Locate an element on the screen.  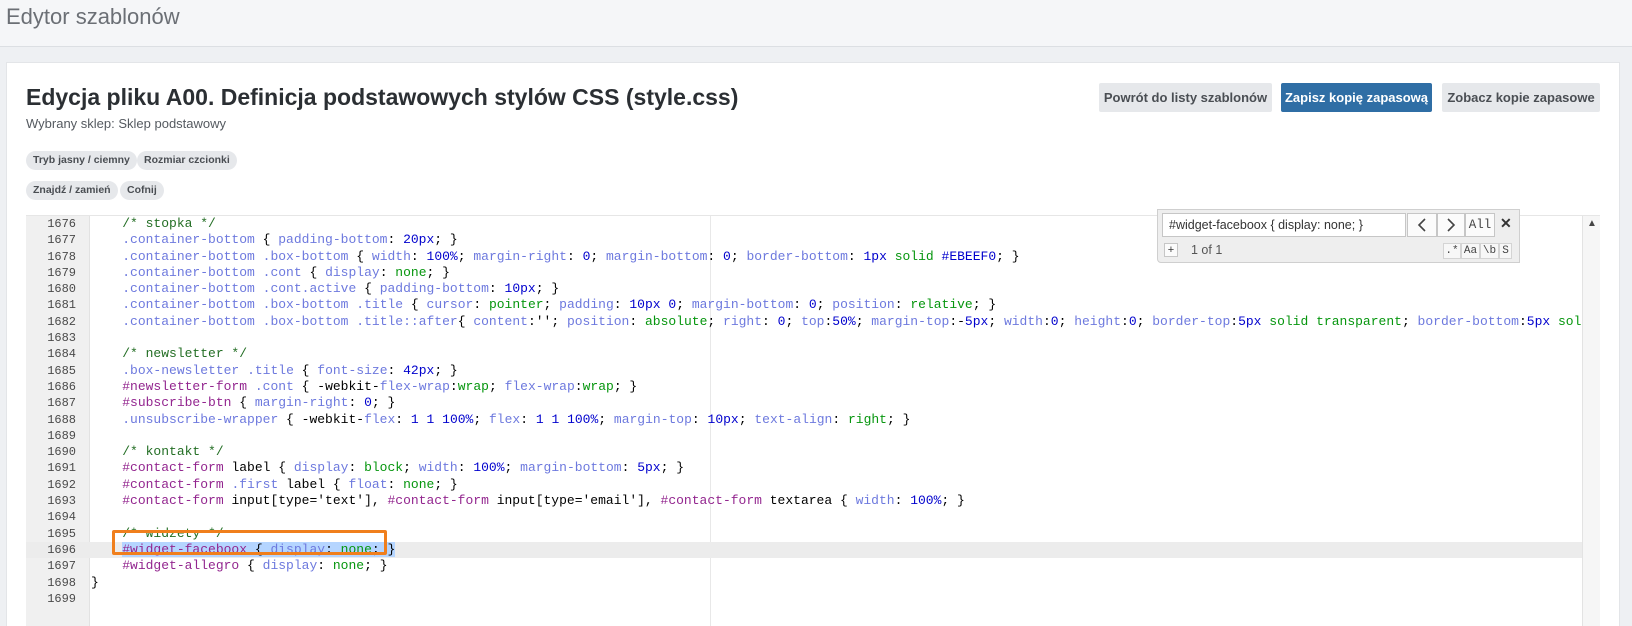
line-code: #widget-faceboox { display: none; } is located at coordinates (243, 549).